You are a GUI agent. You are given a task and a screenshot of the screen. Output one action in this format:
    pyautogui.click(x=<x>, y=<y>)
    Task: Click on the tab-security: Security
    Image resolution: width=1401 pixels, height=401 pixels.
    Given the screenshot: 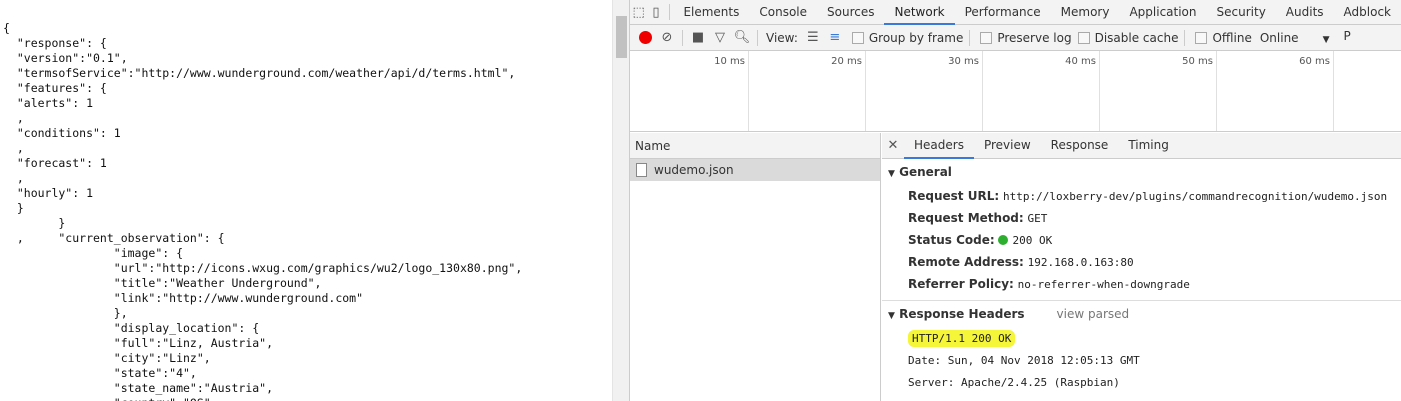 What is the action you would take?
    pyautogui.click(x=1241, y=12)
    